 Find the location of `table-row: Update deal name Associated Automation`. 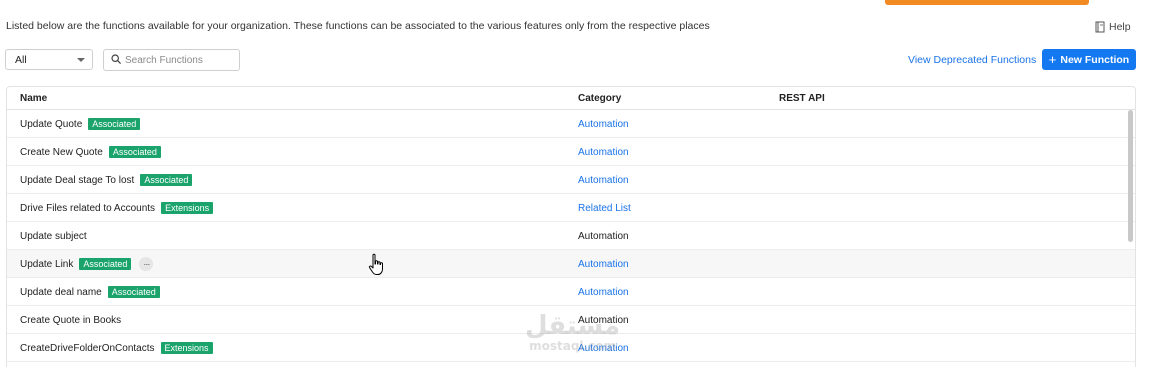

table-row: Update deal name Associated Automation is located at coordinates (571, 292).